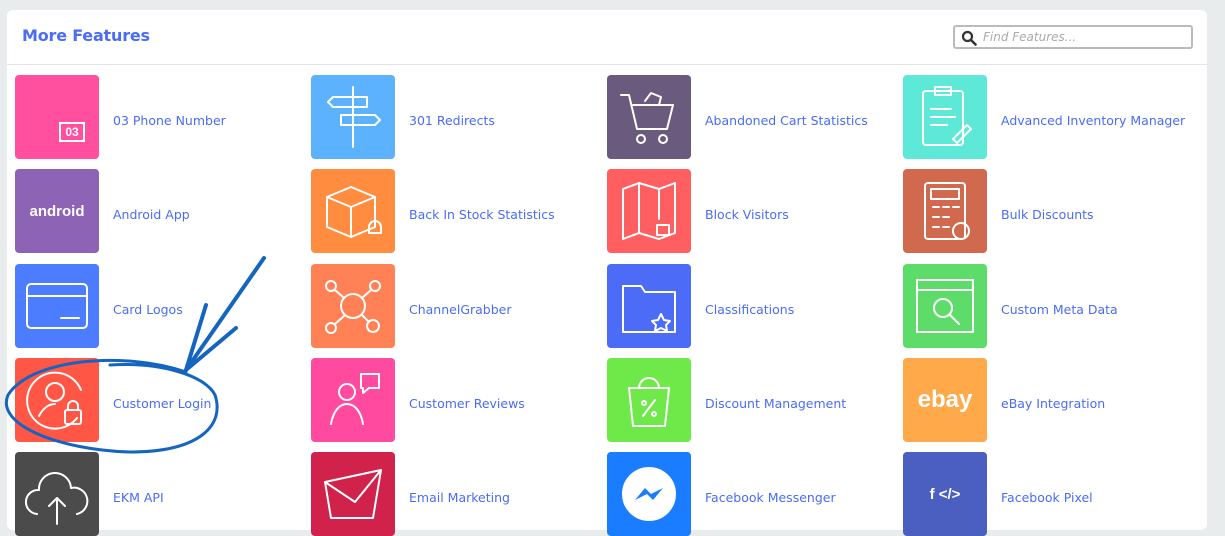 The width and height of the screenshot is (1225, 536). I want to click on email-icon, so click(353, 494).